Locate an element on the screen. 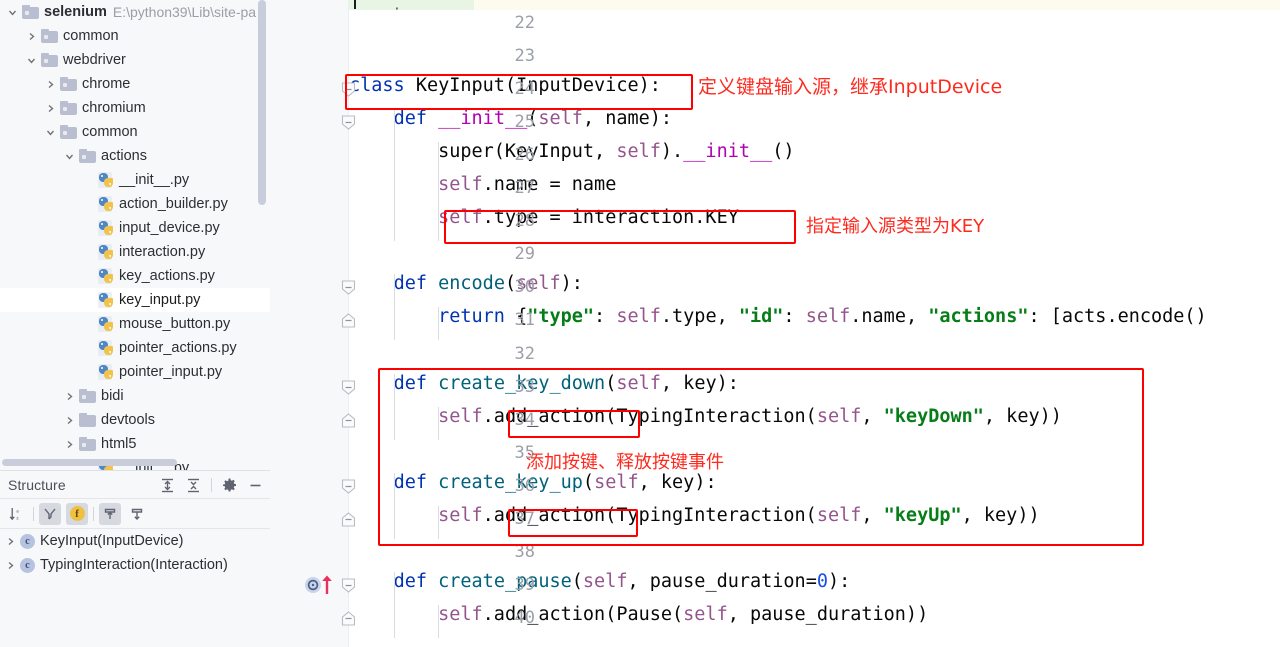 Image resolution: width=1280 pixels, height=647 pixels. code-line-33: def create_key_down(self, key): is located at coordinates (544, 383).